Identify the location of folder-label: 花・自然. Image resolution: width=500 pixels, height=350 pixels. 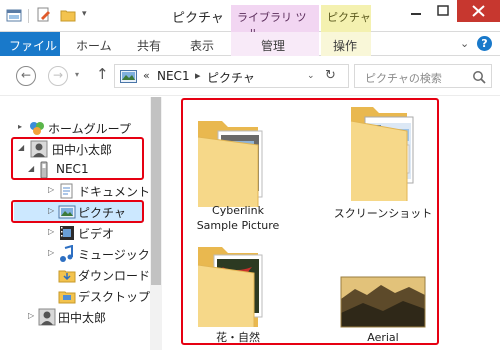
(238, 337).